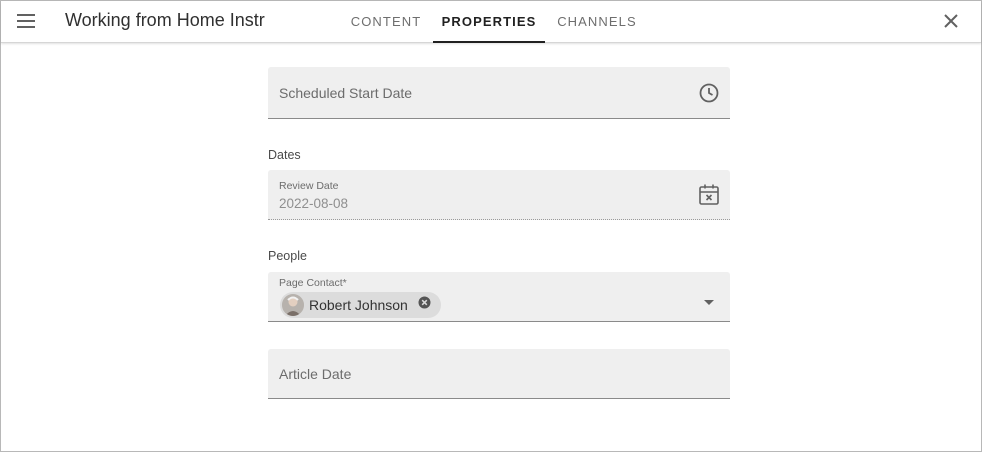 The image size is (982, 452). I want to click on page-contact-field: Page Contact* Robert Johnson, so click(499, 297).